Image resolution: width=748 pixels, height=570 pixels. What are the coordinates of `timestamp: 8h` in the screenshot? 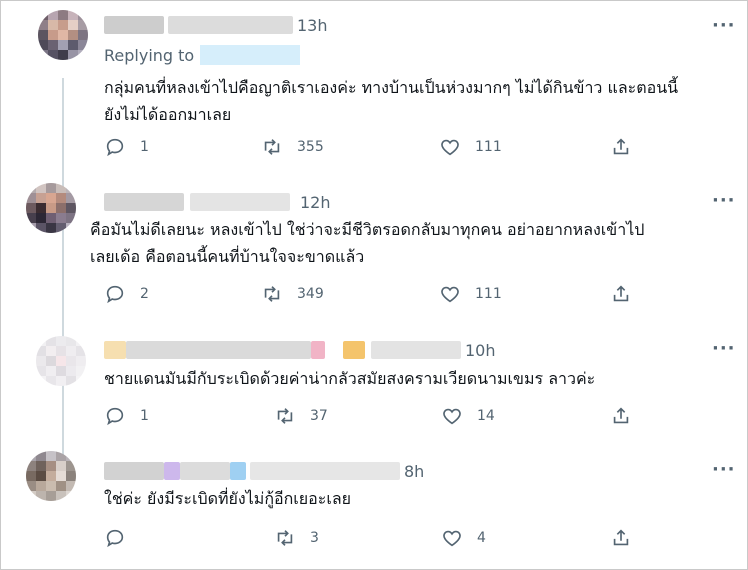 It's located at (414, 471).